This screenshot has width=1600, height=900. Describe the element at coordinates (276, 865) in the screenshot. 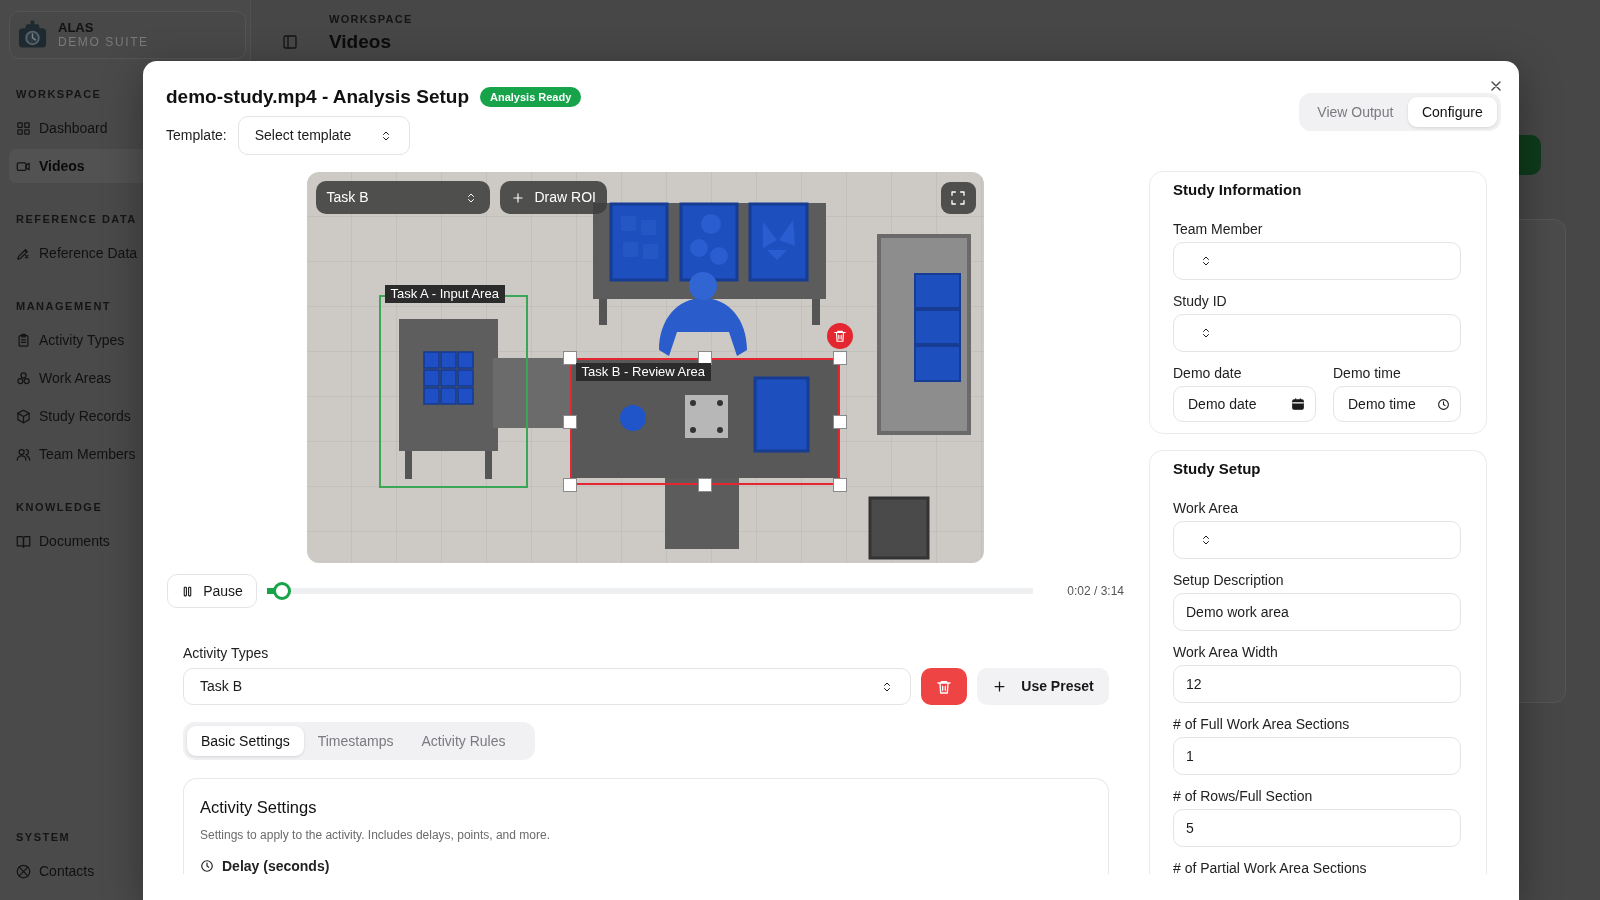

I see `field-label: Delay (seconds)` at that location.